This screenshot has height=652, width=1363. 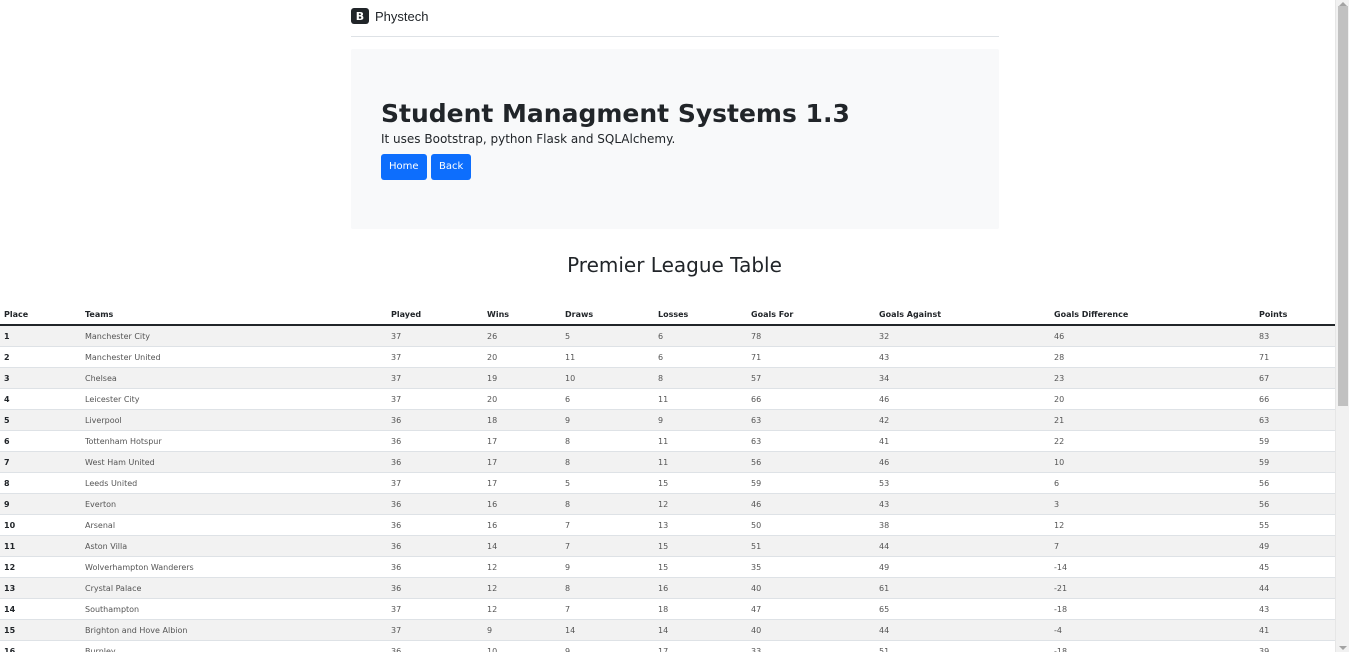 I want to click on place-cell: 4, so click(x=40, y=399).